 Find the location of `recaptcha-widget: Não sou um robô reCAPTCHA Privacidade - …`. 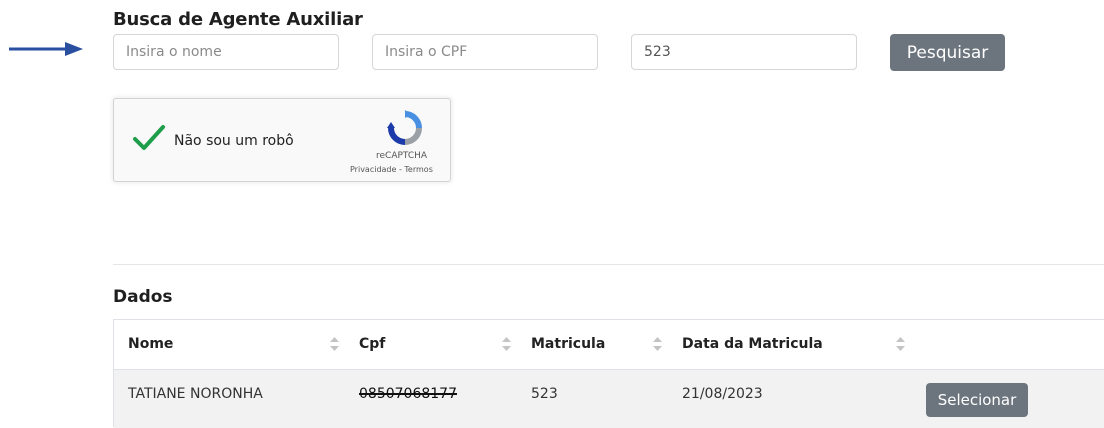

recaptcha-widget: Não sou um robô reCAPTCHA Privacidade - … is located at coordinates (282, 140).